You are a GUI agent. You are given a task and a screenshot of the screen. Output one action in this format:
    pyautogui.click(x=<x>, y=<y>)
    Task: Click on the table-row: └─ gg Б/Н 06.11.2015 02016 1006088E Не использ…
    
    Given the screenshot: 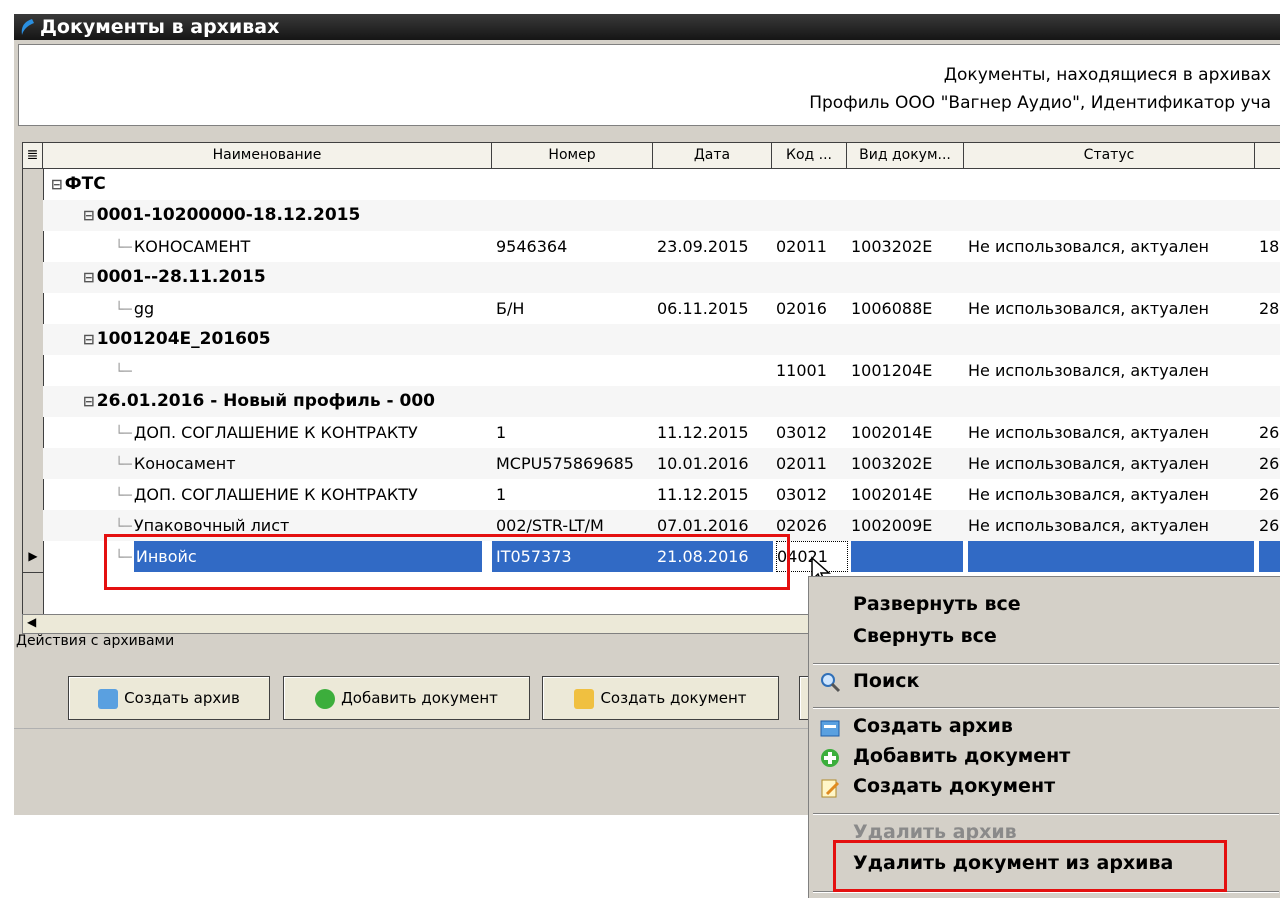 What is the action you would take?
    pyautogui.click(x=661, y=308)
    